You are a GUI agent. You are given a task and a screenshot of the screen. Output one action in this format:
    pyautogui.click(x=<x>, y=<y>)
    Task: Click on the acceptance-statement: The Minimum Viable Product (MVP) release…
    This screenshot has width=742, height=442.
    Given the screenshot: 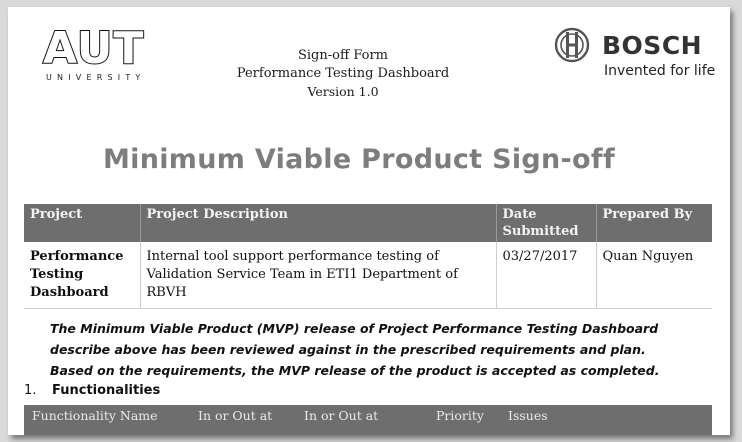 What is the action you would take?
    pyautogui.click(x=355, y=349)
    